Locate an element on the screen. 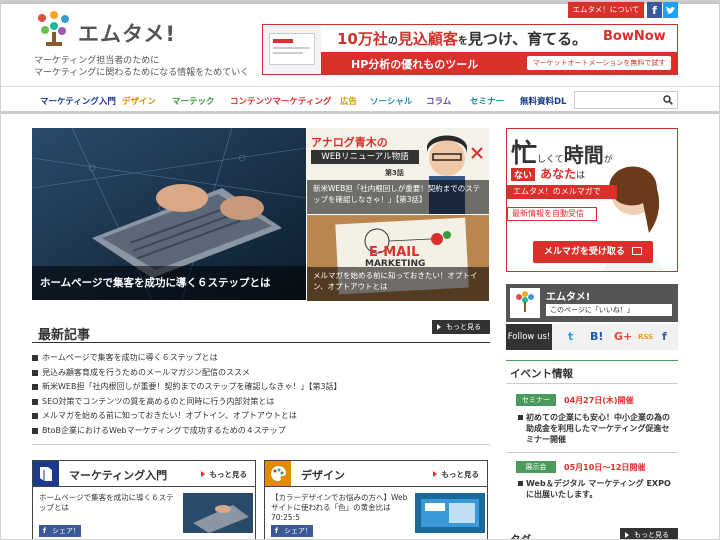 The image size is (720, 540). event-2-tag: 展示会 is located at coordinates (536, 467).